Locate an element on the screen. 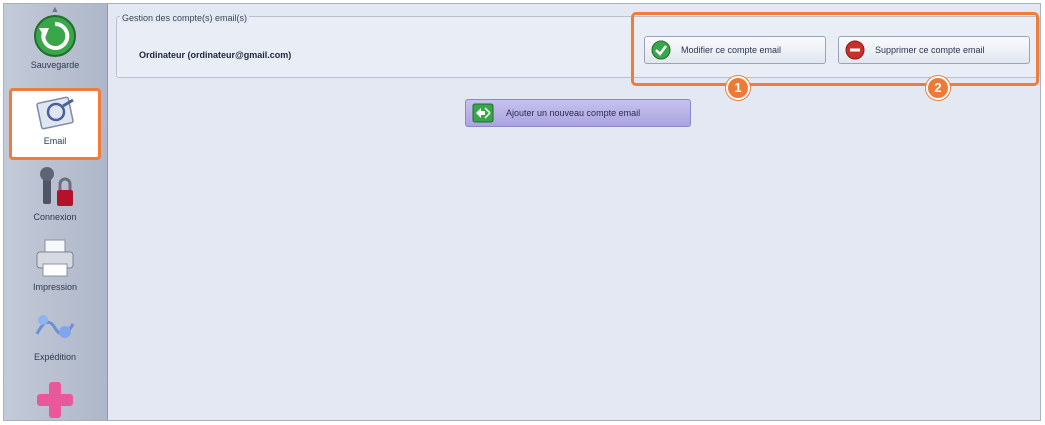  account-label: Ordinateur (ordinateur@gmail.com) is located at coordinates (215, 55).